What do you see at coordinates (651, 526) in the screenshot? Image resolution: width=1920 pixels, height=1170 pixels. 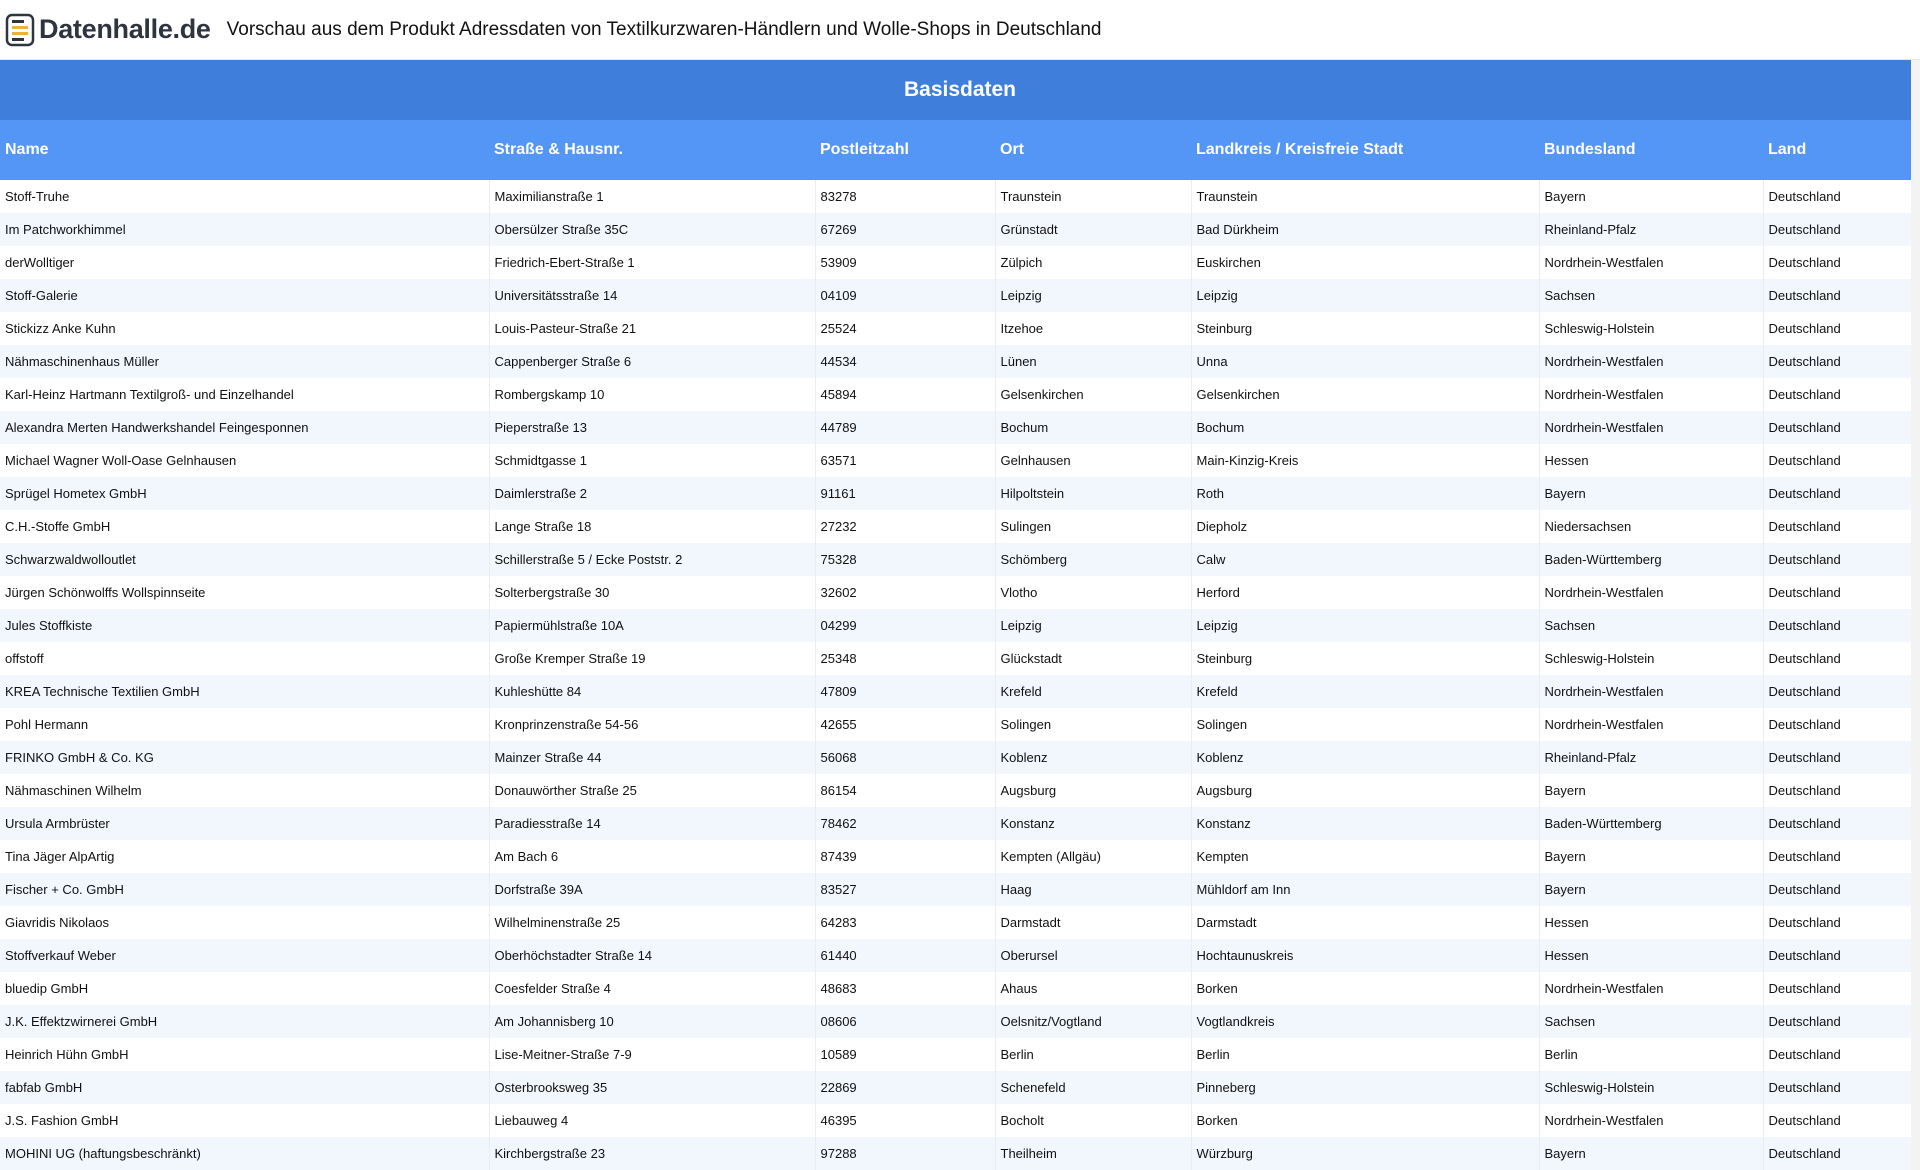 I see `cell-street: Lange Straße 18` at bounding box center [651, 526].